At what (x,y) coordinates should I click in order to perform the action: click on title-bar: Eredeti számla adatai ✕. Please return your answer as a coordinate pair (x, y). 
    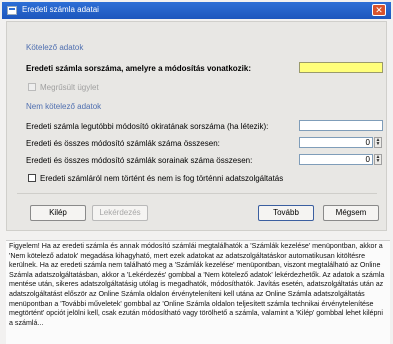
    Looking at the image, I should click on (196, 10).